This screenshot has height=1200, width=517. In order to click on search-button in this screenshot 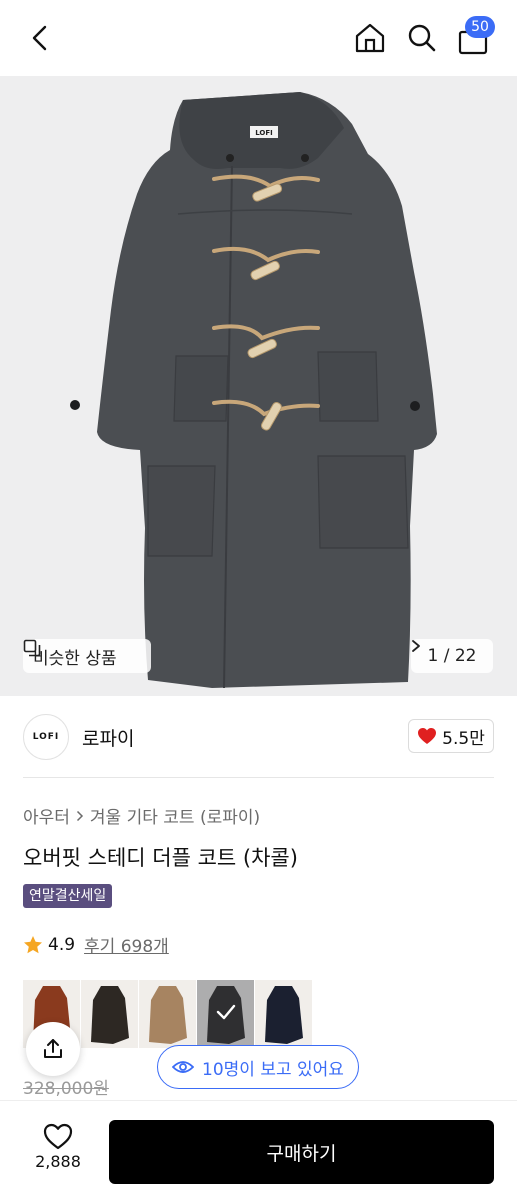, I will do `click(422, 38)`.